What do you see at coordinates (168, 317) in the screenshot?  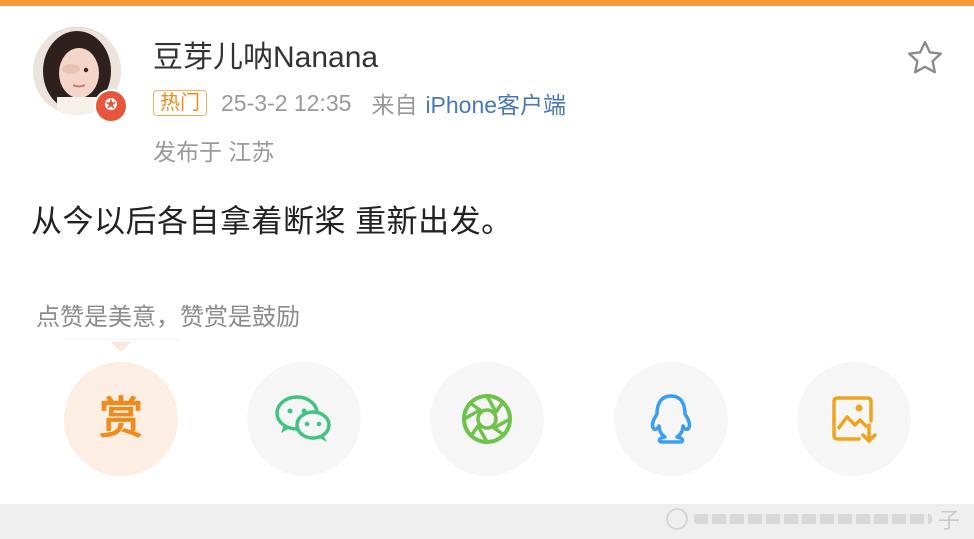 I see `reward-tip: 点赞是美意，赞赏是鼓励` at bounding box center [168, 317].